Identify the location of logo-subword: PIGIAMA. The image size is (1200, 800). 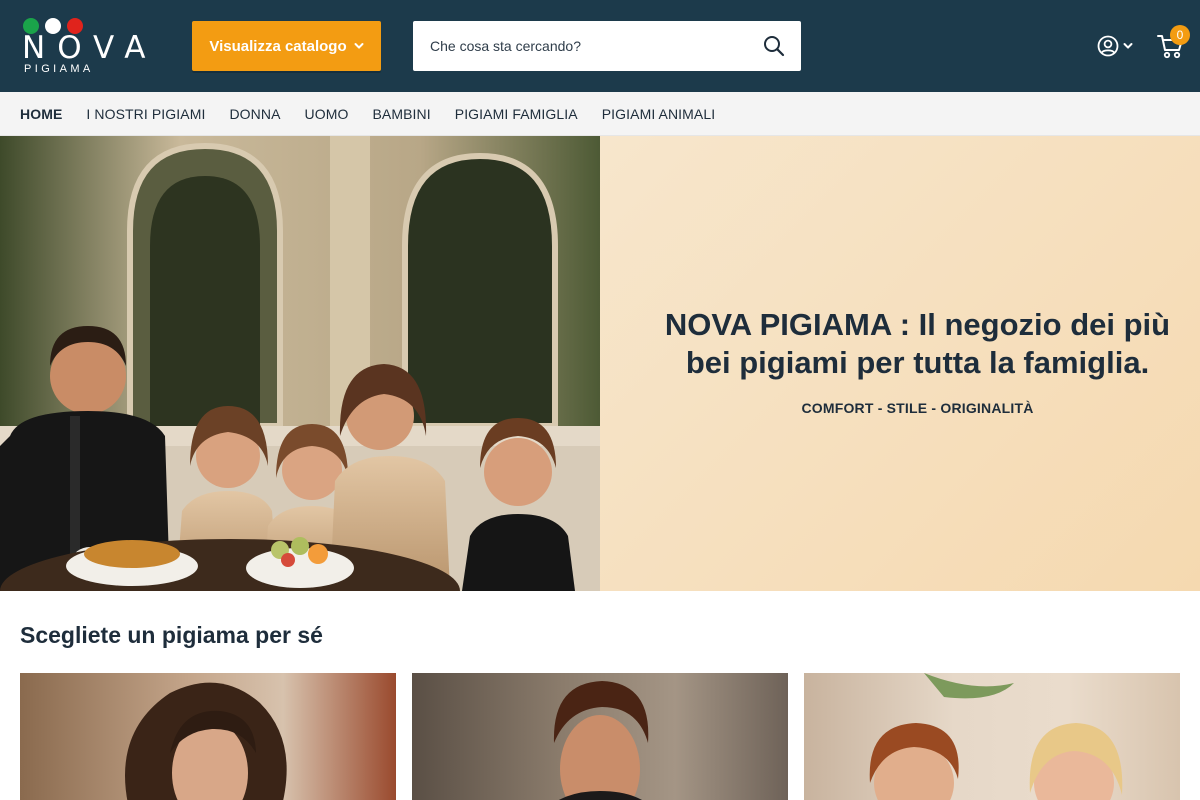
(59, 69).